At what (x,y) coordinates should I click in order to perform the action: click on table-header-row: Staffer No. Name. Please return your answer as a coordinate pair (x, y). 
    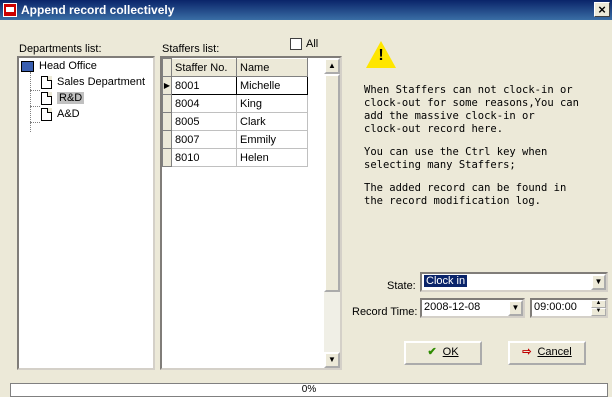
    Looking at the image, I should click on (235, 67).